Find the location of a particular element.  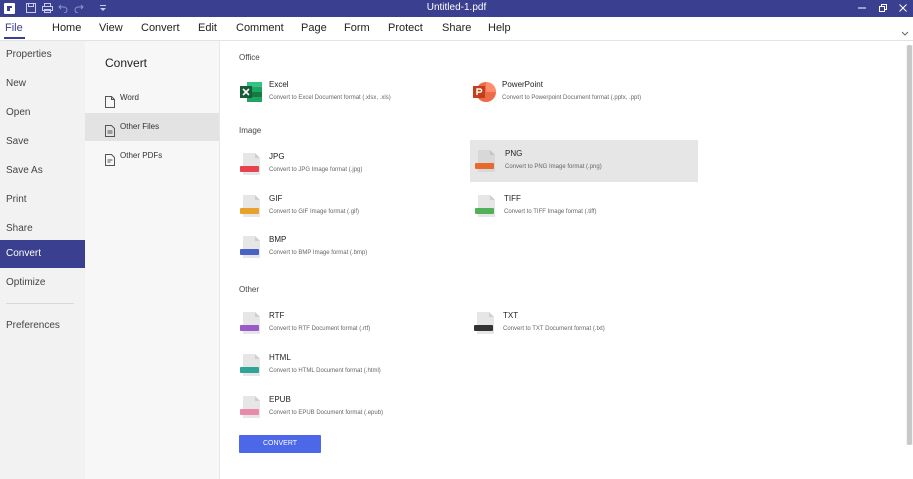

png-file-icon is located at coordinates (486, 161).